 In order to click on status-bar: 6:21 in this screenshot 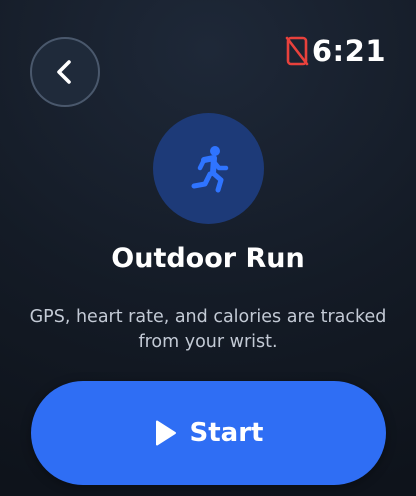, I will do `click(335, 51)`.